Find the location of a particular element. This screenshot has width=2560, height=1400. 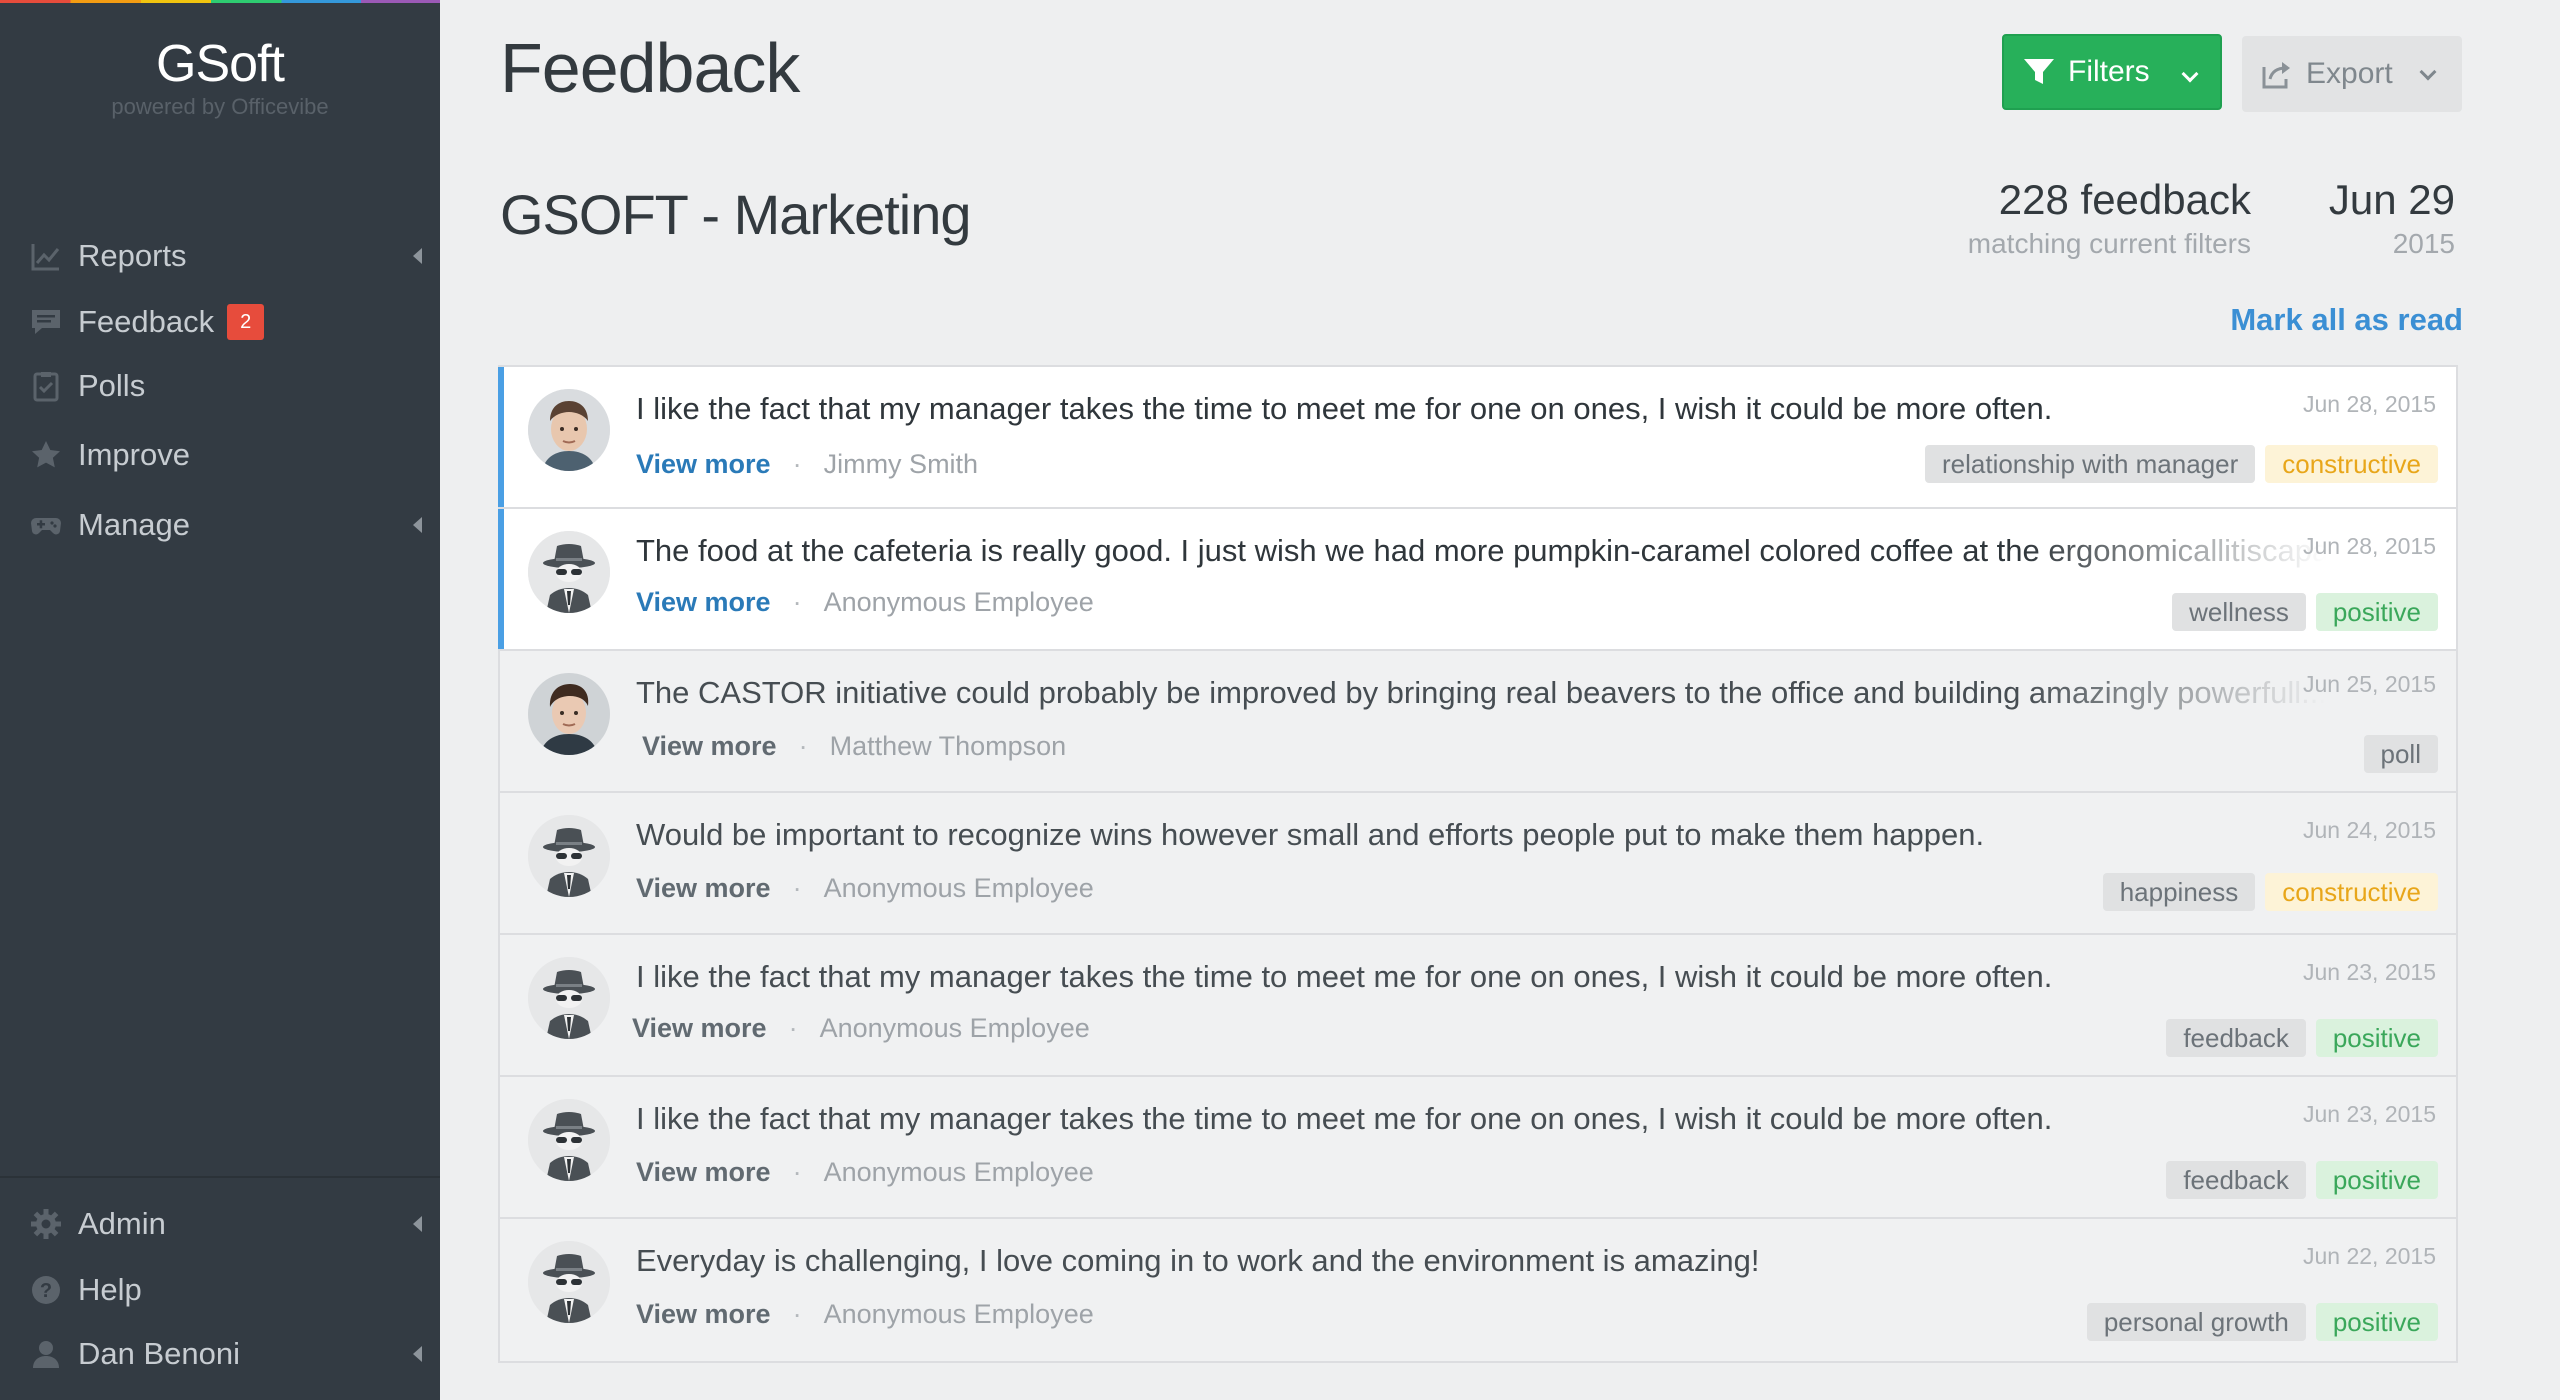

sidebar-item-help: ? Help is located at coordinates (220, 1290).